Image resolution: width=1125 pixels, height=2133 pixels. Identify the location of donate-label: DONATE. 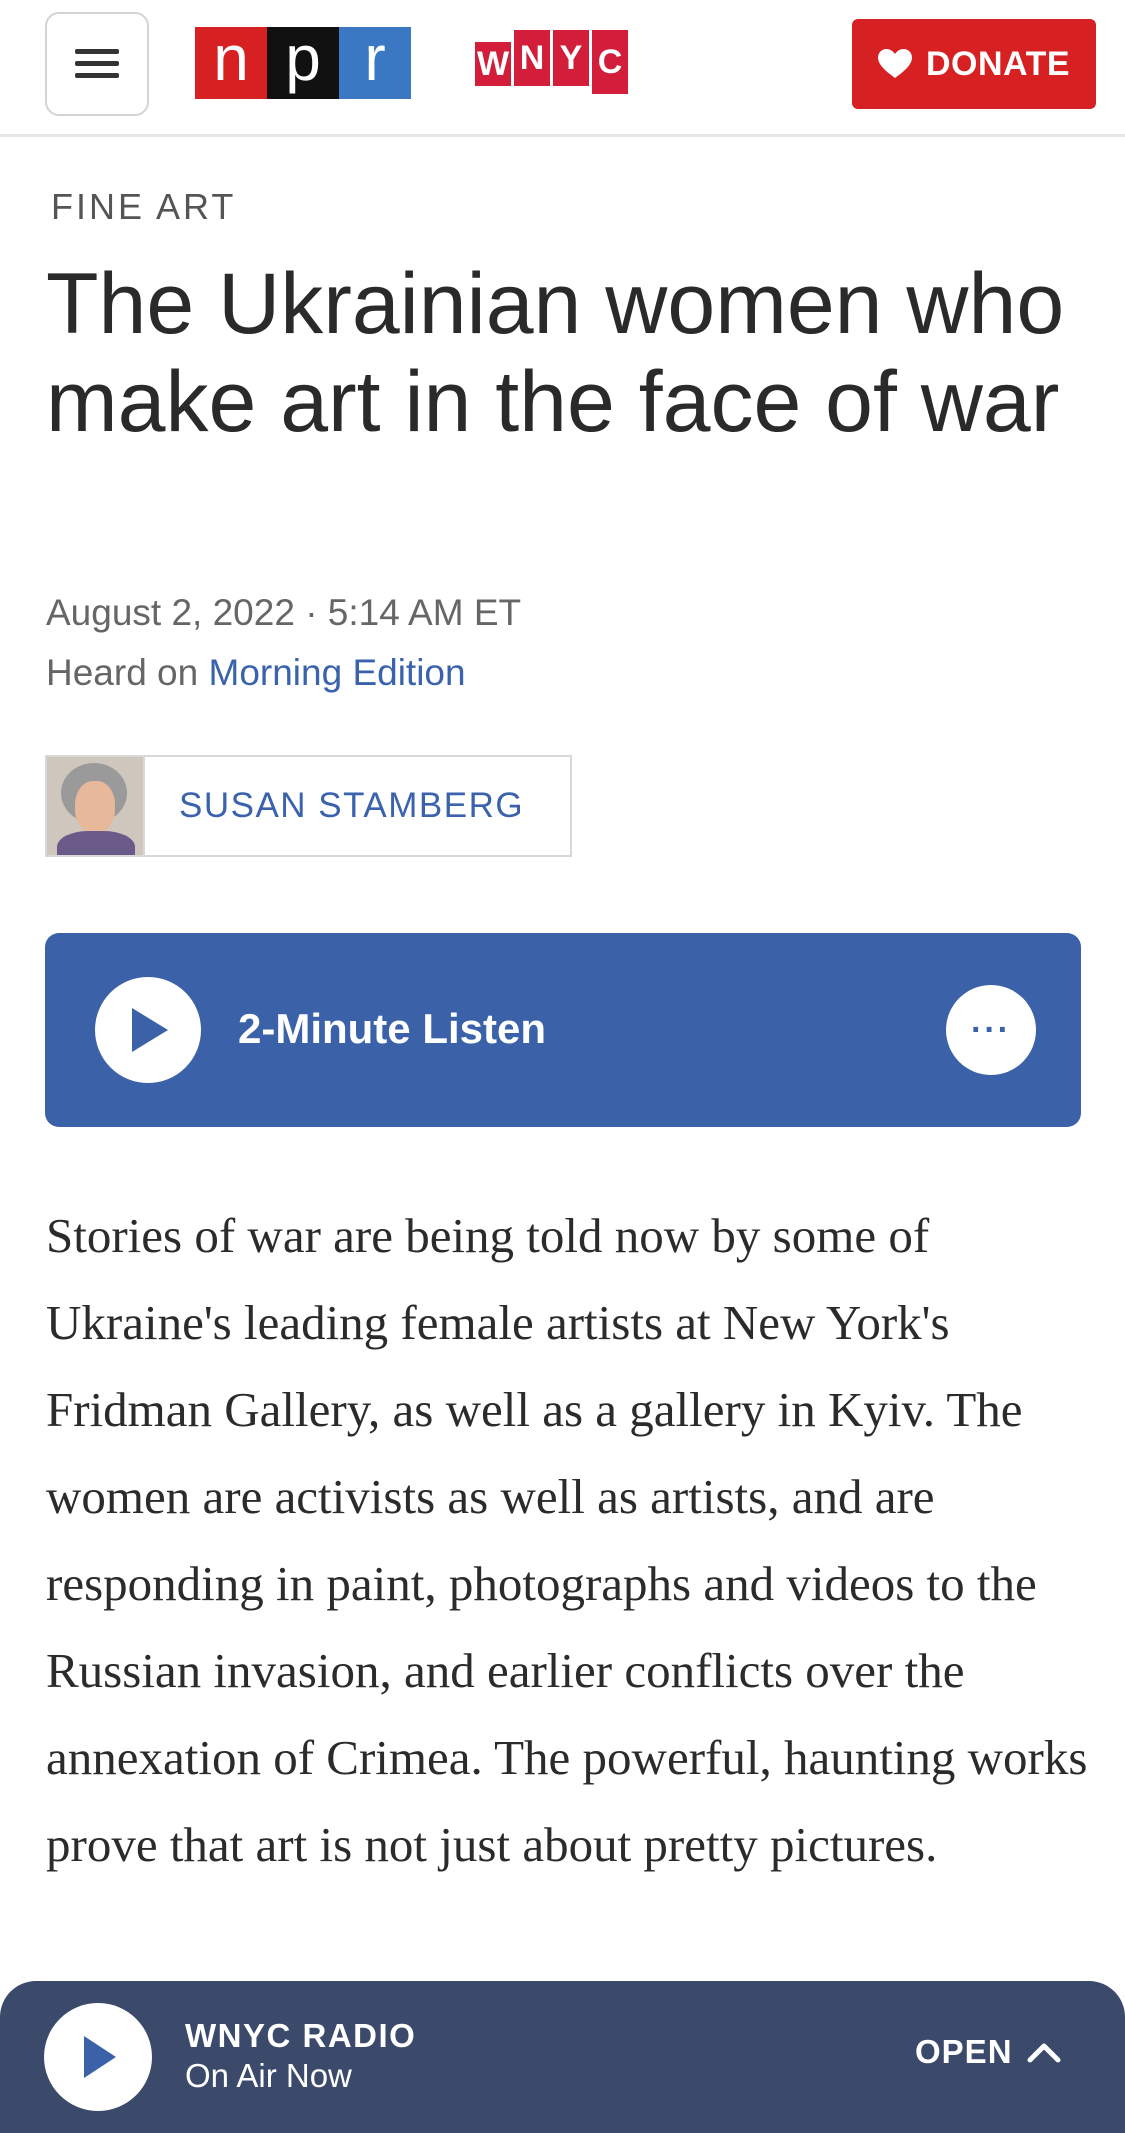
(998, 63).